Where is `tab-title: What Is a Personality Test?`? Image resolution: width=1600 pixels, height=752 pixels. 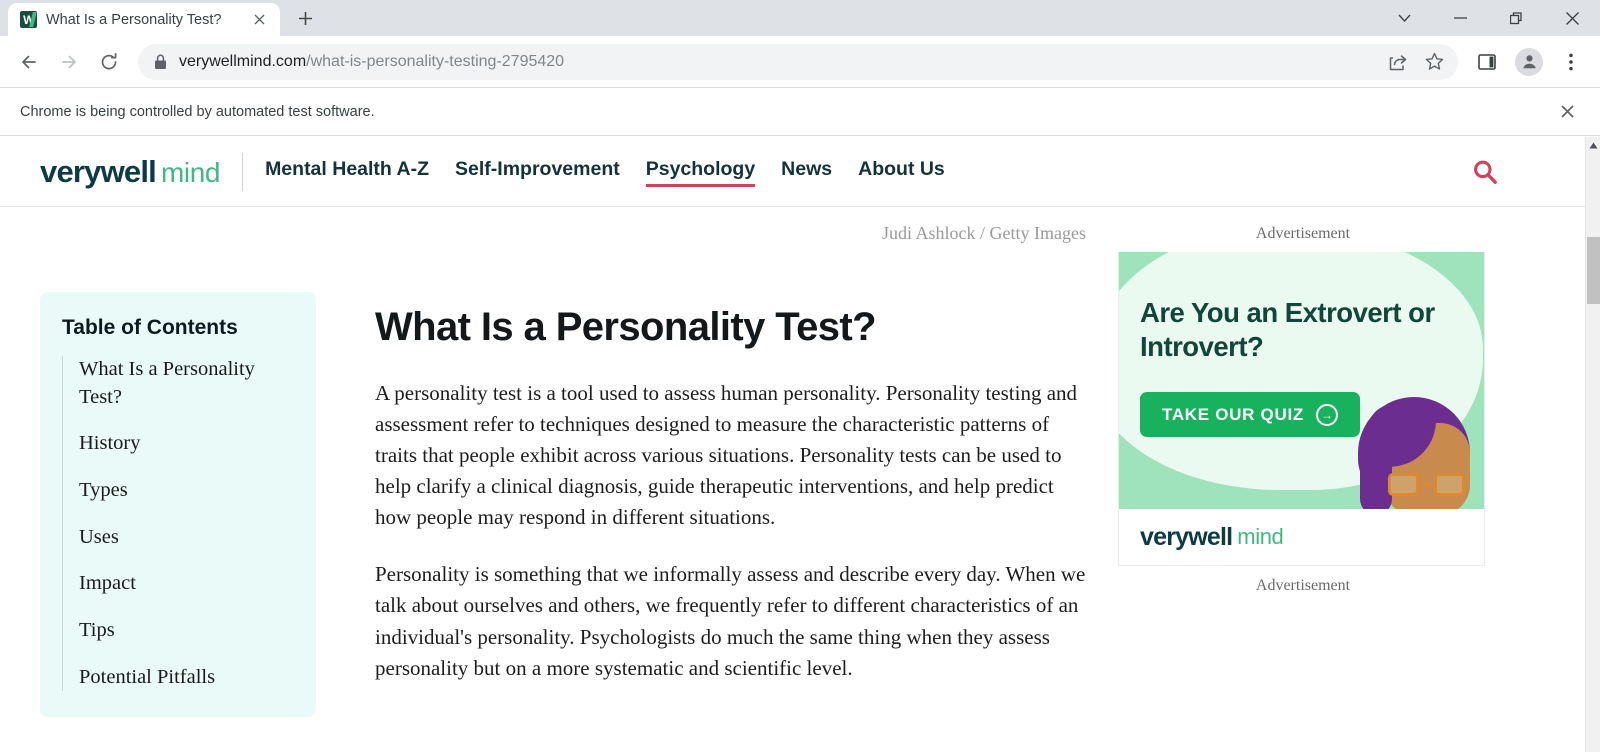 tab-title: What Is a Personality Test? is located at coordinates (134, 19).